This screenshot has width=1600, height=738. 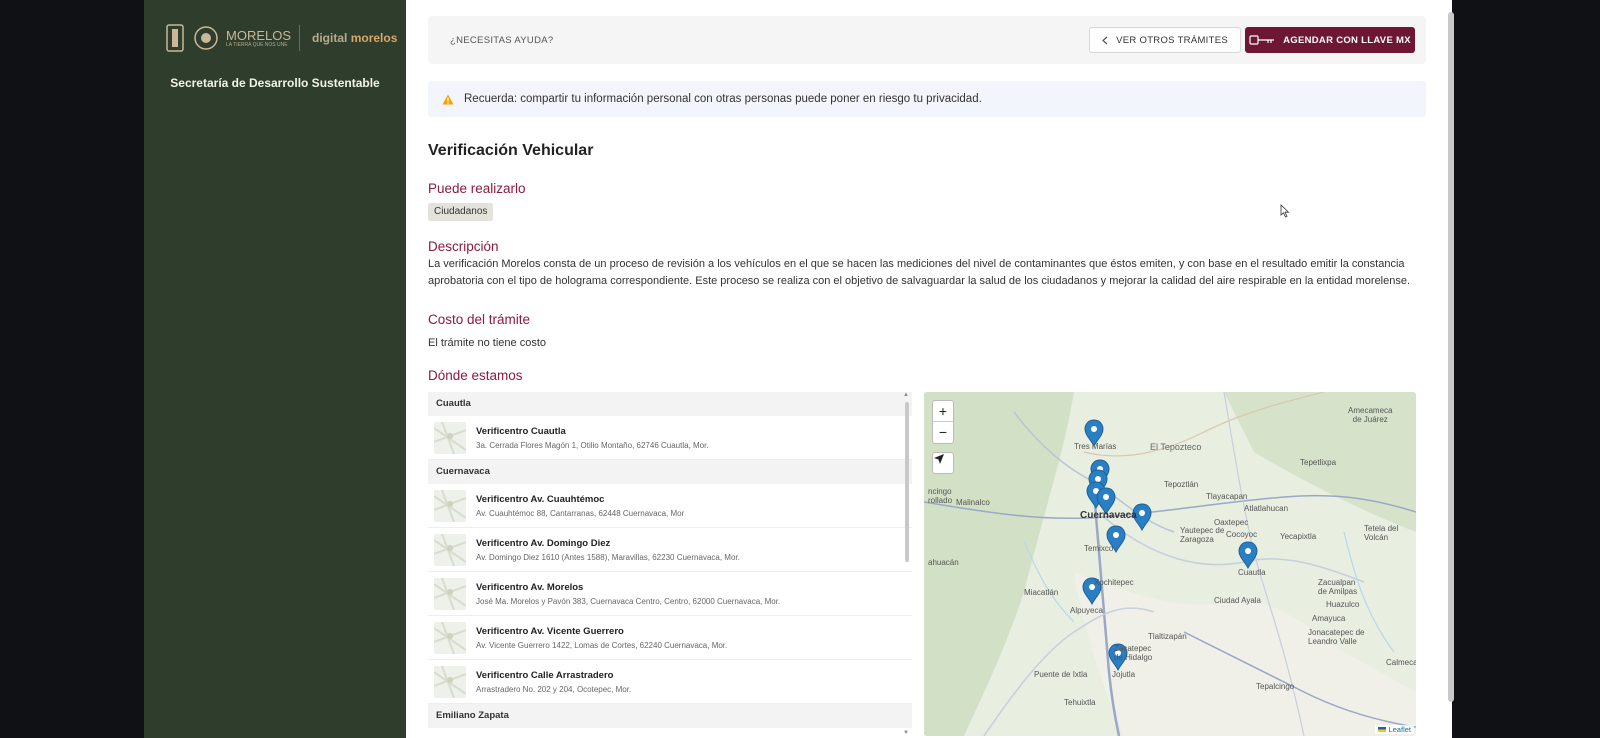 What do you see at coordinates (906, 733) in the screenshot?
I see `scroll-down-arrow-icon: ▼` at bounding box center [906, 733].